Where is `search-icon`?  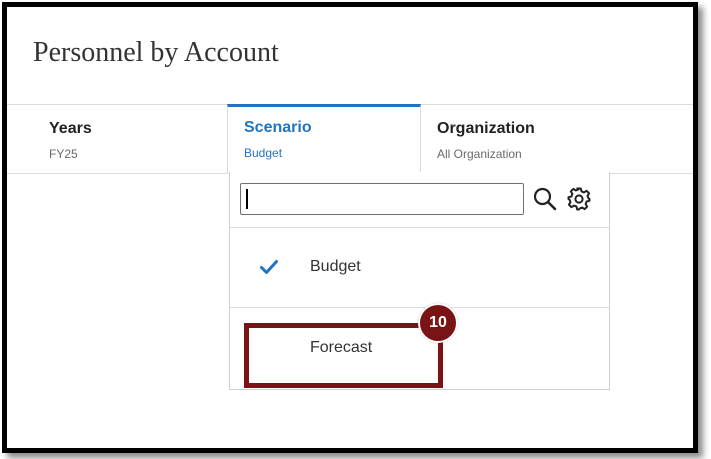 search-icon is located at coordinates (545, 199).